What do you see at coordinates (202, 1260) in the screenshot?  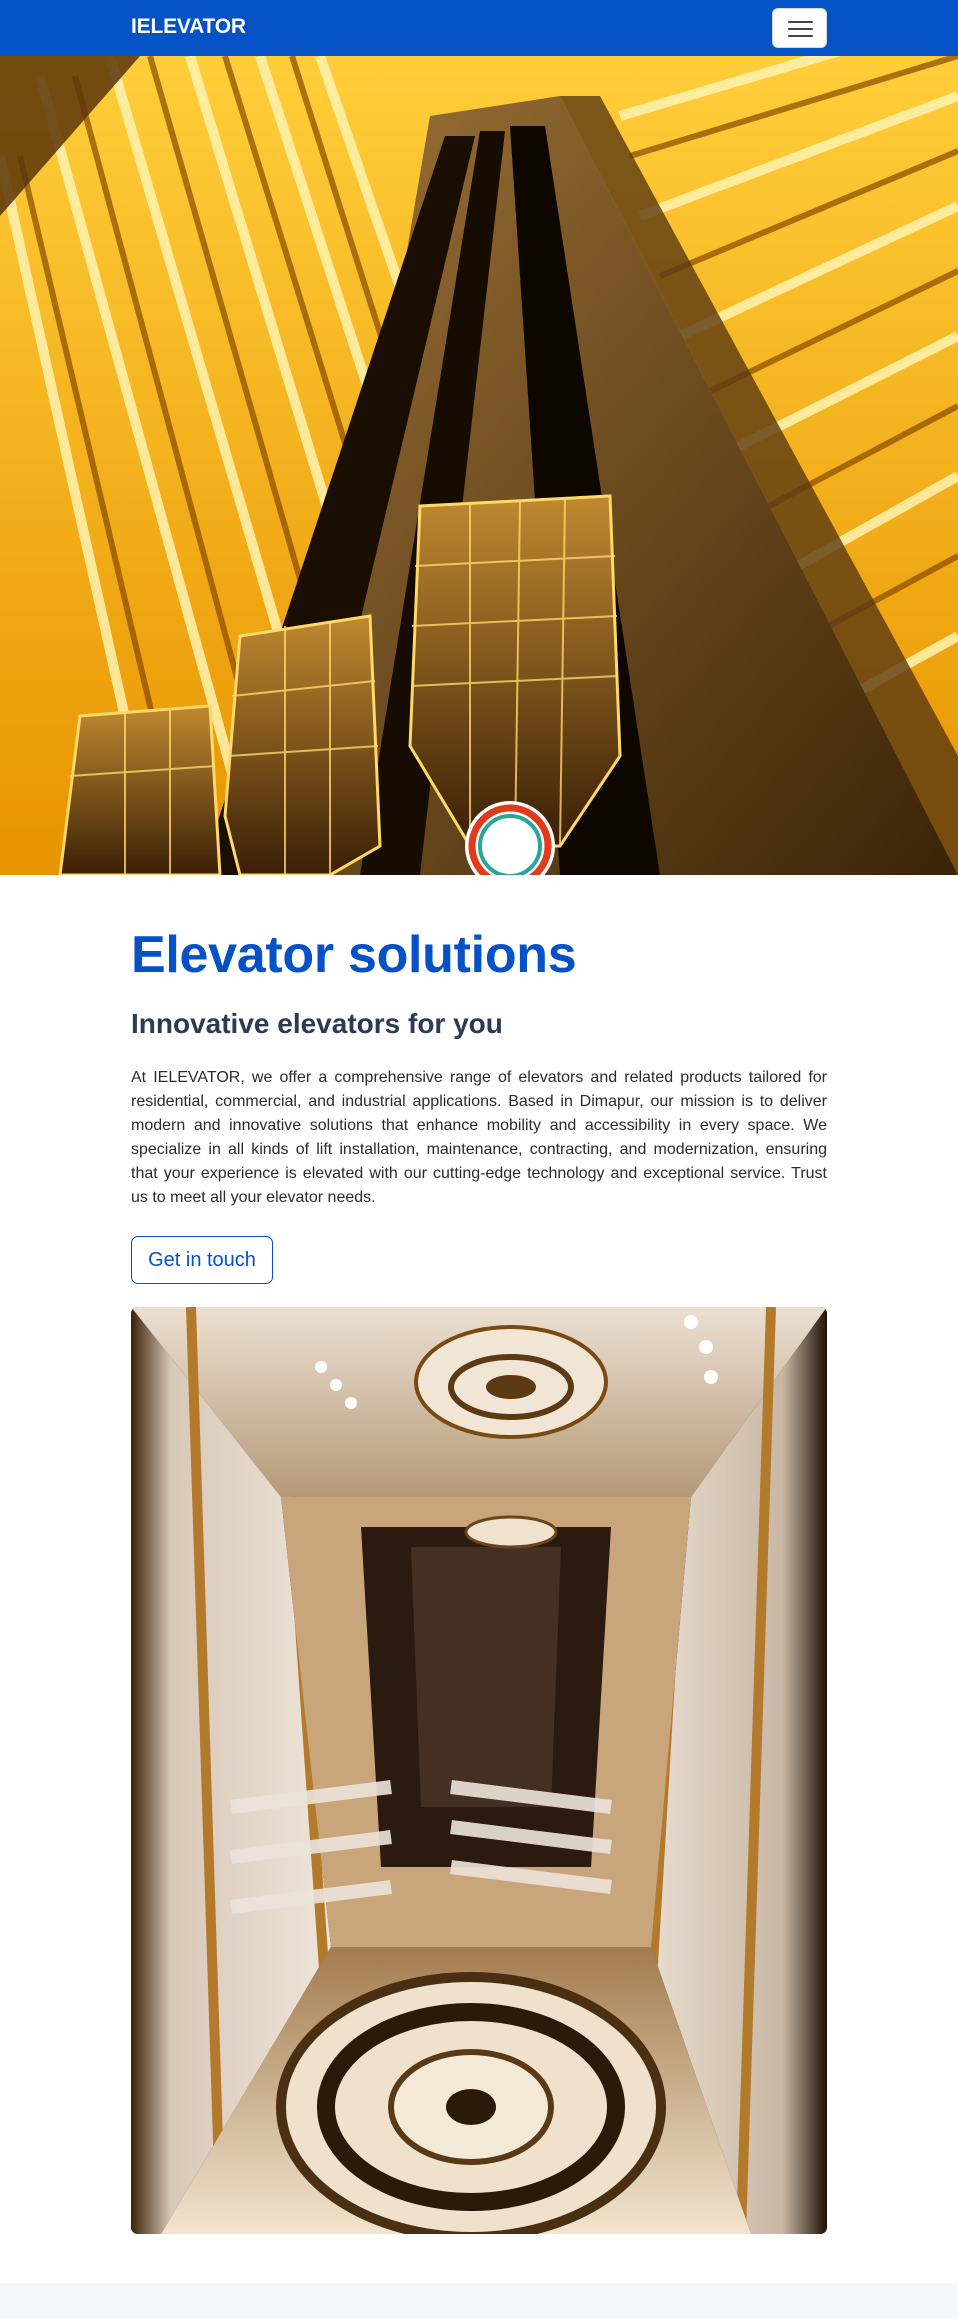 I see `get-in-touch-button: Get in touch` at bounding box center [202, 1260].